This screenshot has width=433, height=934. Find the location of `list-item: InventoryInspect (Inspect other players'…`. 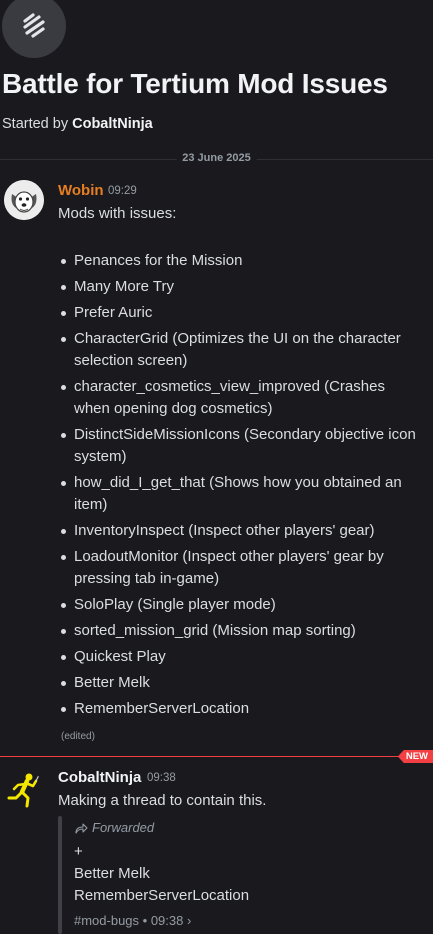

list-item: InventoryInspect (Inspect other players'… is located at coordinates (240, 531).